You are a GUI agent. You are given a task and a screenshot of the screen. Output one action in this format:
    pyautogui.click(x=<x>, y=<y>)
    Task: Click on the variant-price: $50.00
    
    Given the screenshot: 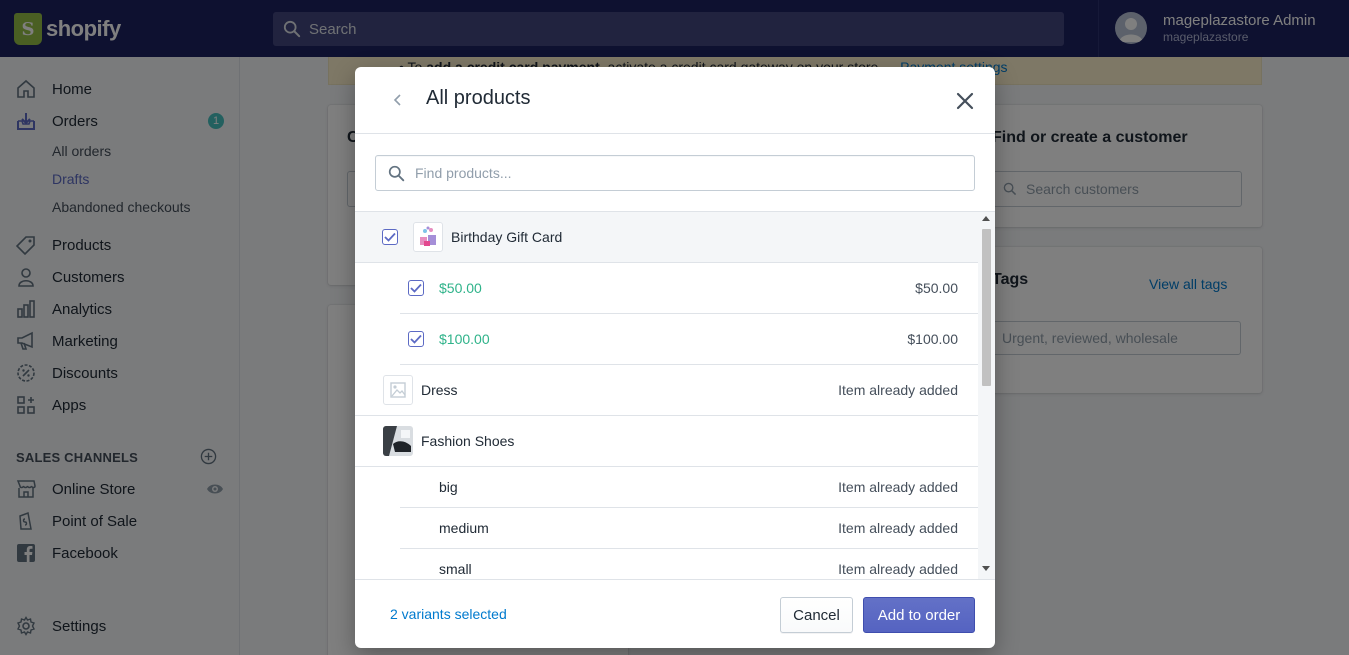 What is the action you would take?
    pyautogui.click(x=936, y=288)
    